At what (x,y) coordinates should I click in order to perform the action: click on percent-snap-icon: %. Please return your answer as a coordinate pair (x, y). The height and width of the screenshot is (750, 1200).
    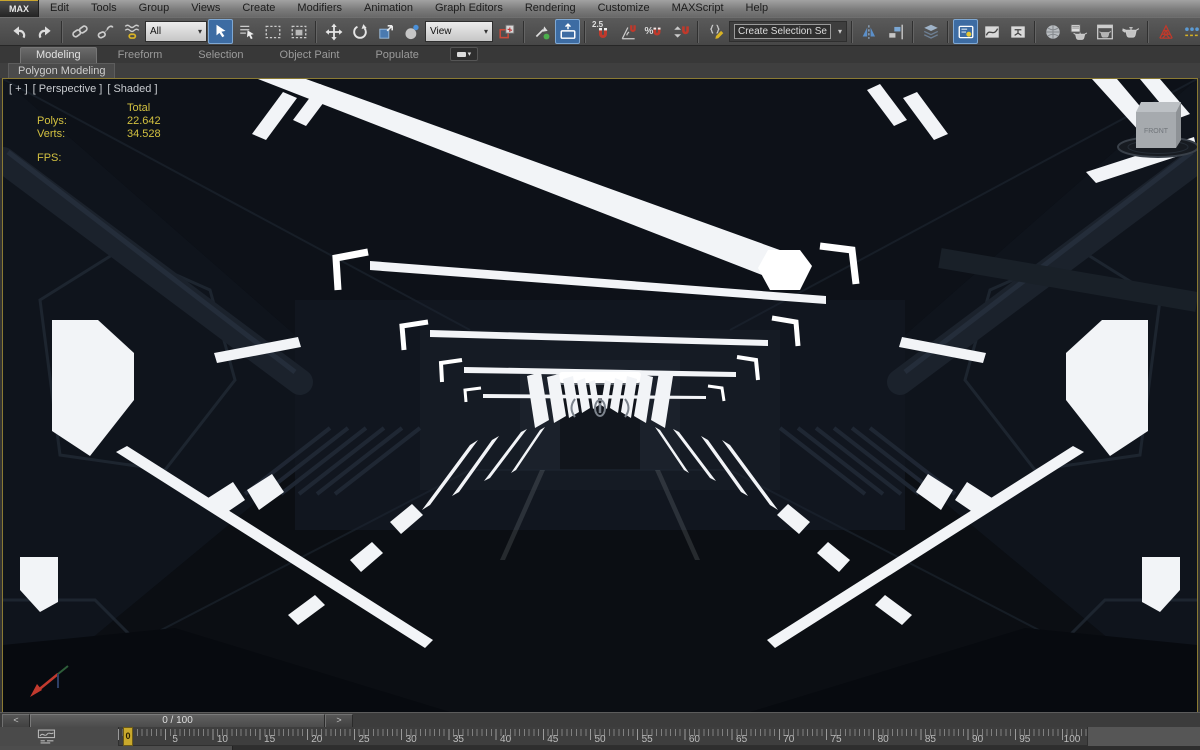
    Looking at the image, I should click on (654, 31).